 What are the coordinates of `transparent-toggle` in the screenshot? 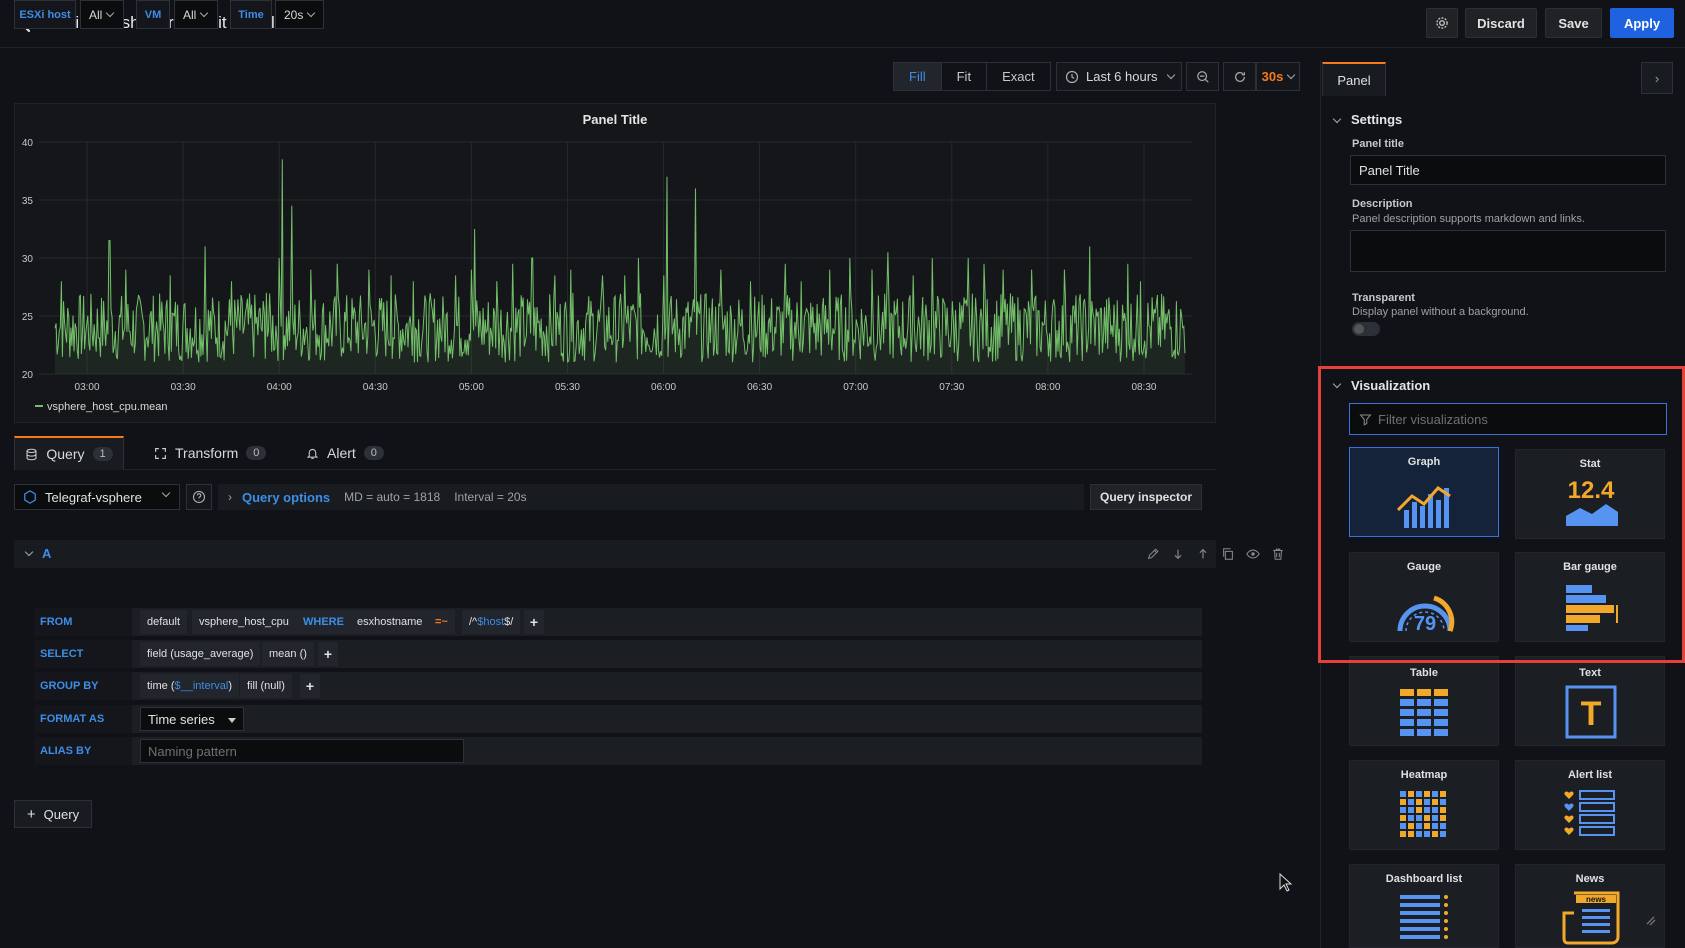 It's located at (1366, 329).